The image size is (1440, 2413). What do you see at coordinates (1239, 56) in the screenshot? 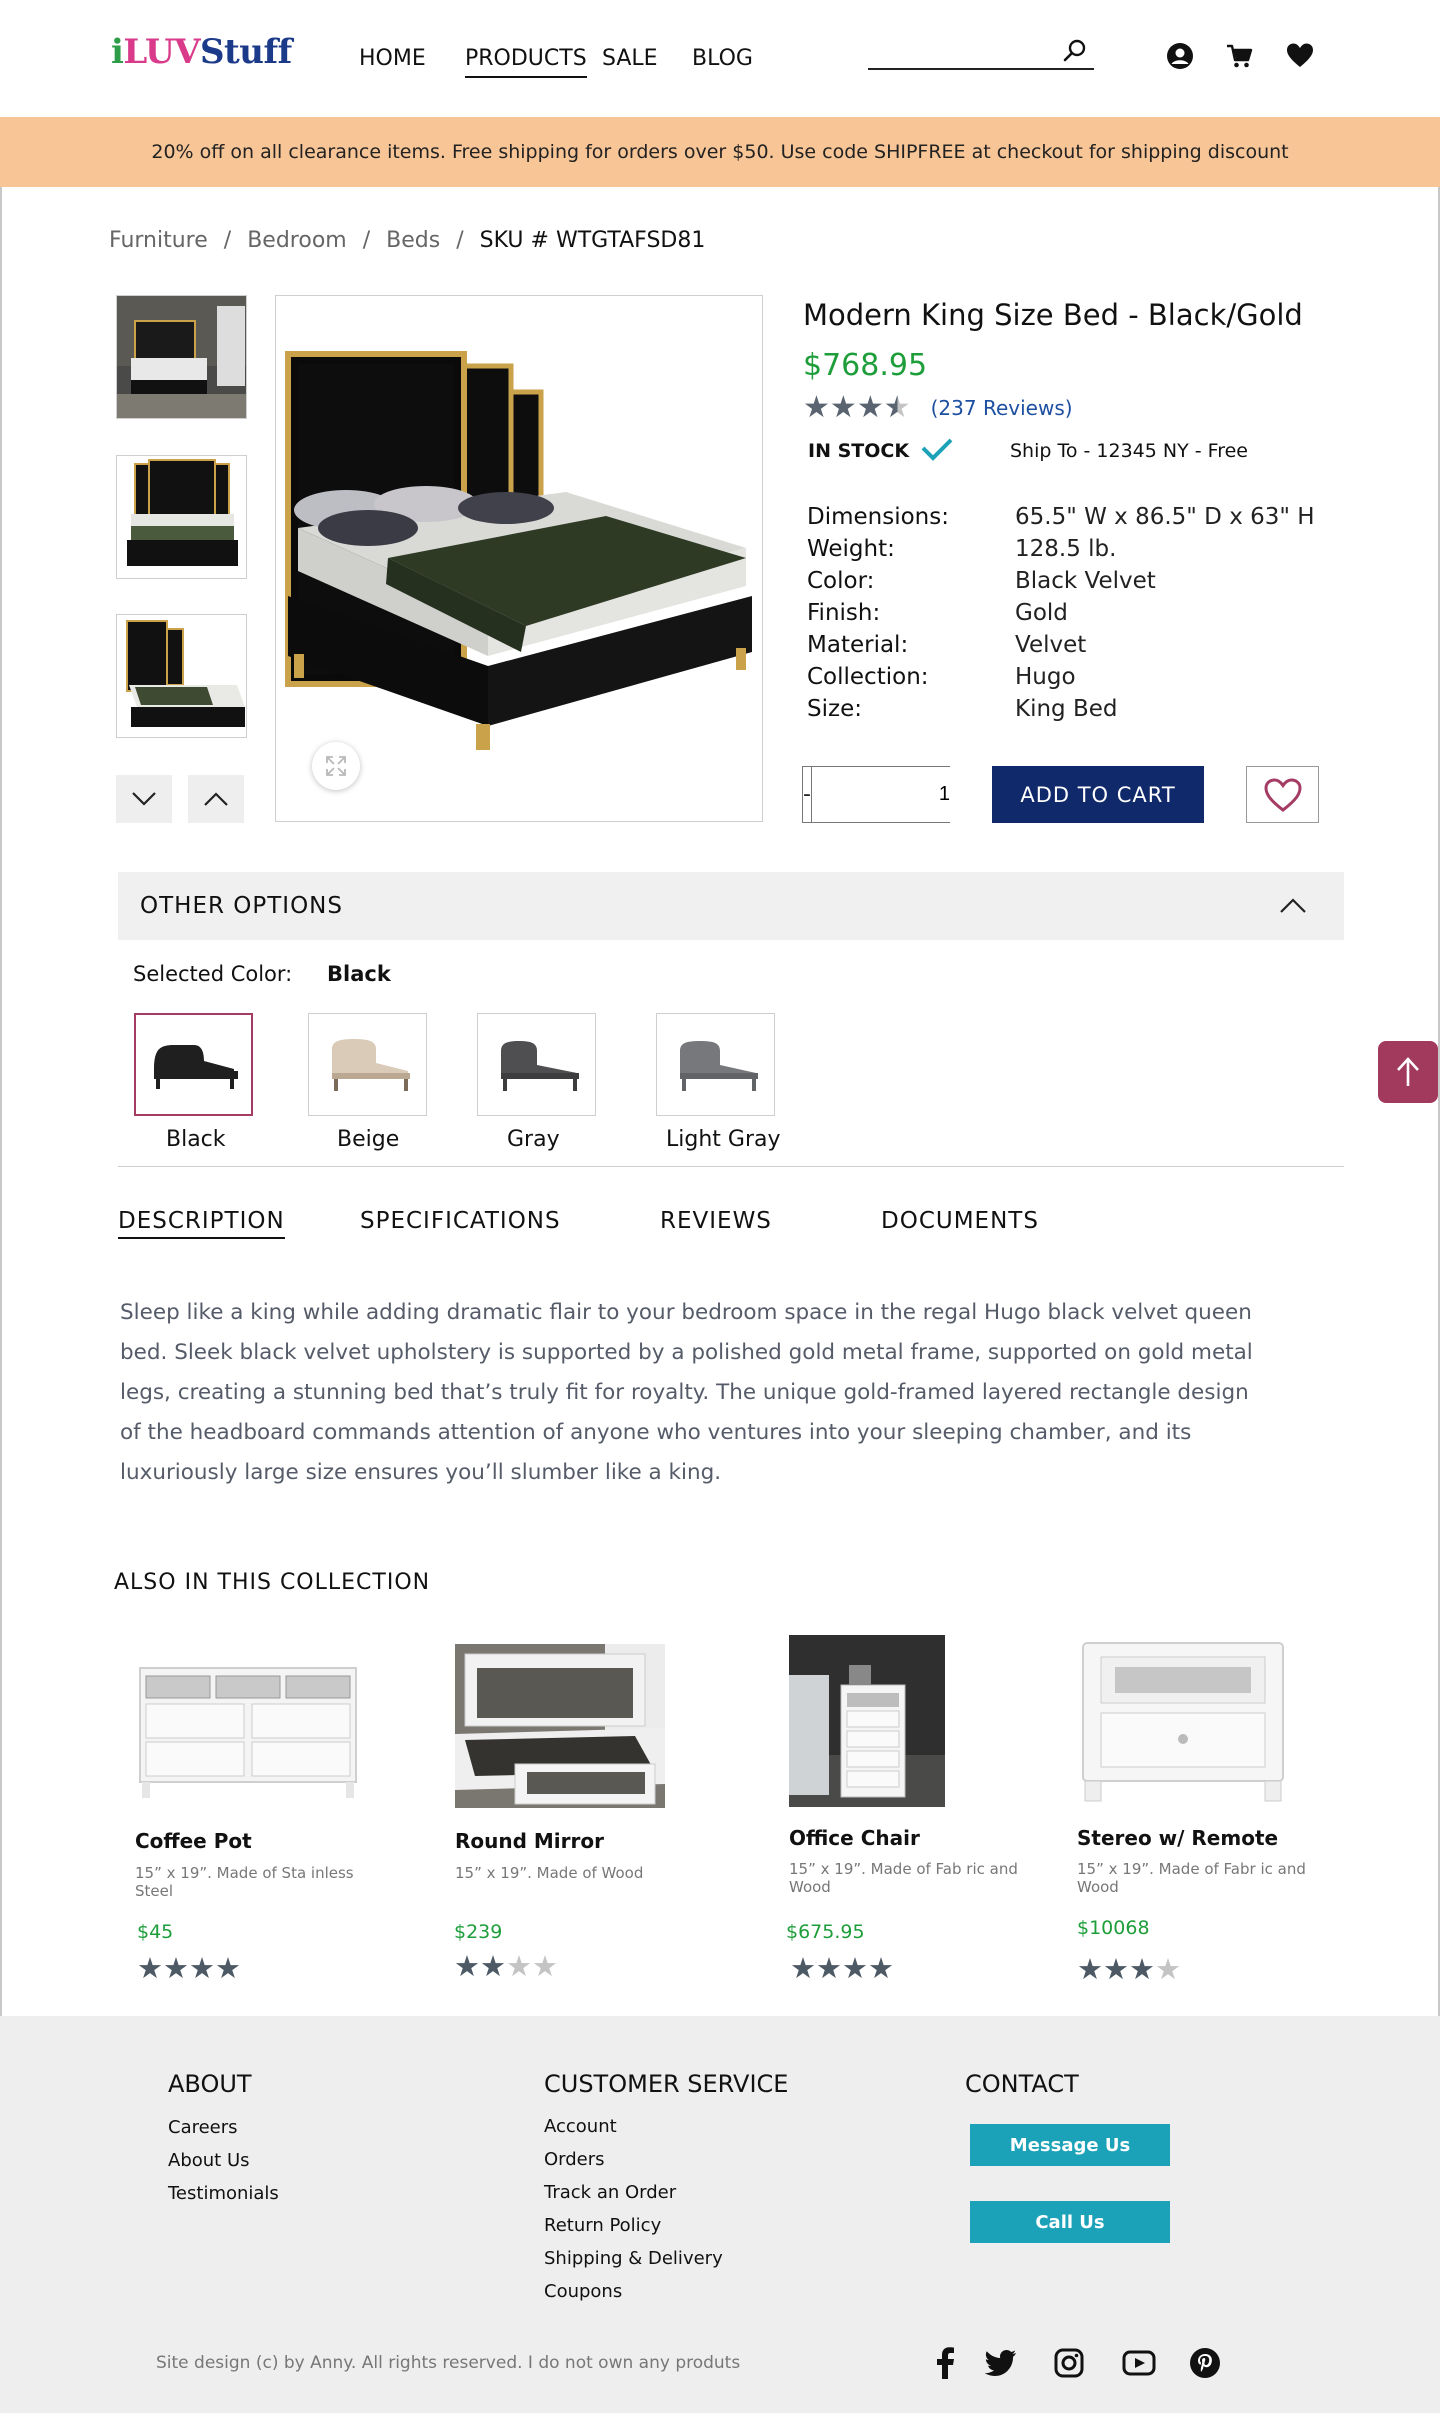
I see `cart-icon` at bounding box center [1239, 56].